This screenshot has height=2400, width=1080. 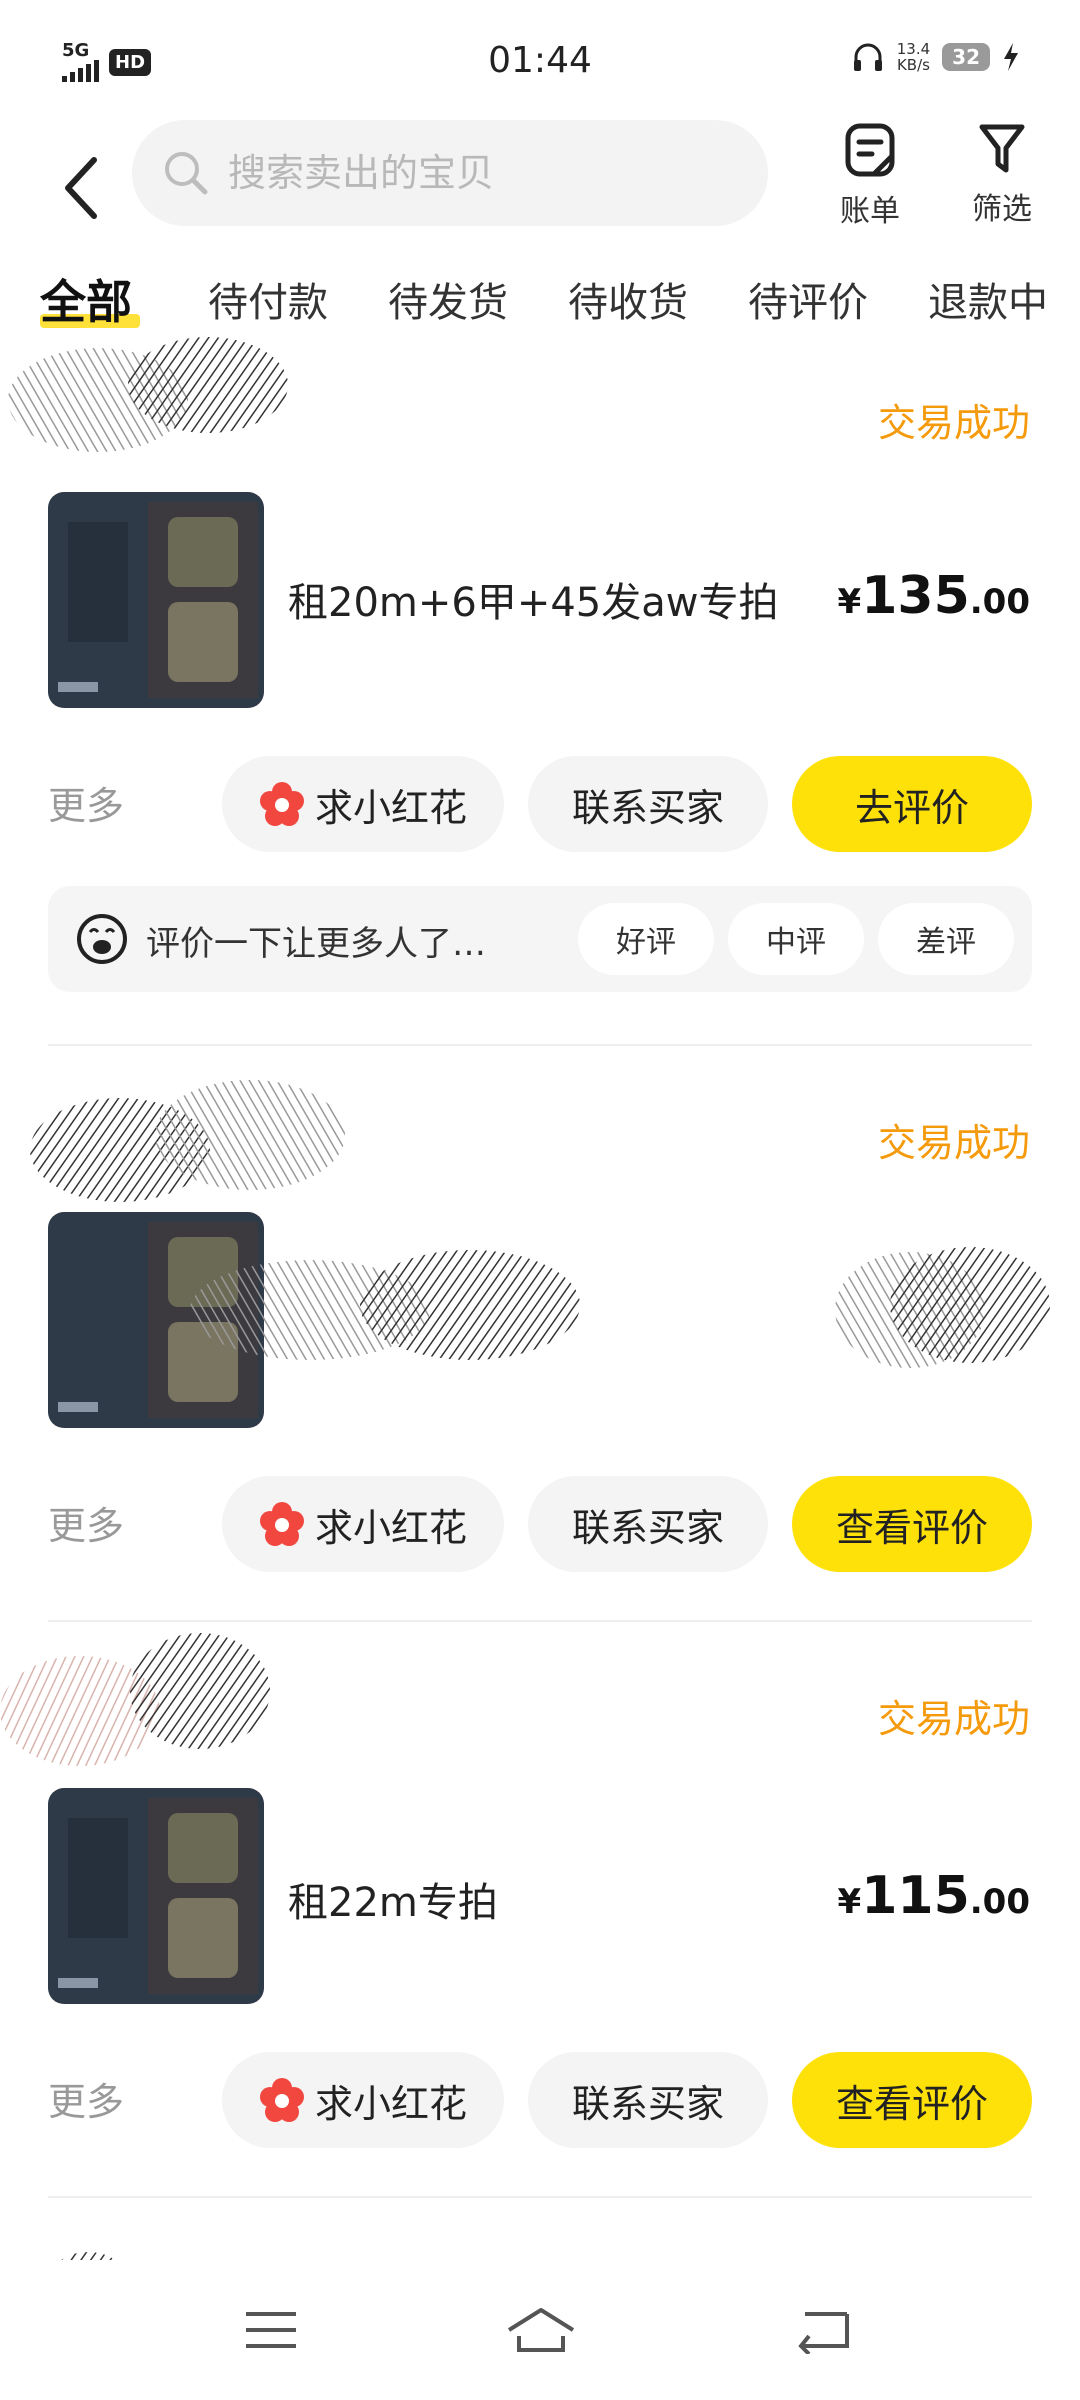 I want to click on battery-indicator: 32, so click(x=966, y=57).